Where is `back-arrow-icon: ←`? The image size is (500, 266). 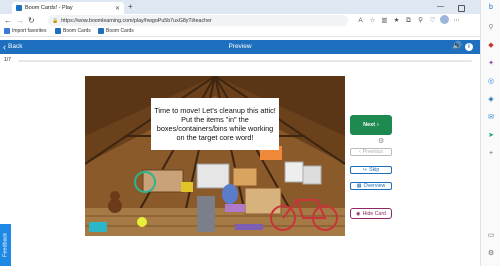 back-arrow-icon: ← is located at coordinates (8, 20).